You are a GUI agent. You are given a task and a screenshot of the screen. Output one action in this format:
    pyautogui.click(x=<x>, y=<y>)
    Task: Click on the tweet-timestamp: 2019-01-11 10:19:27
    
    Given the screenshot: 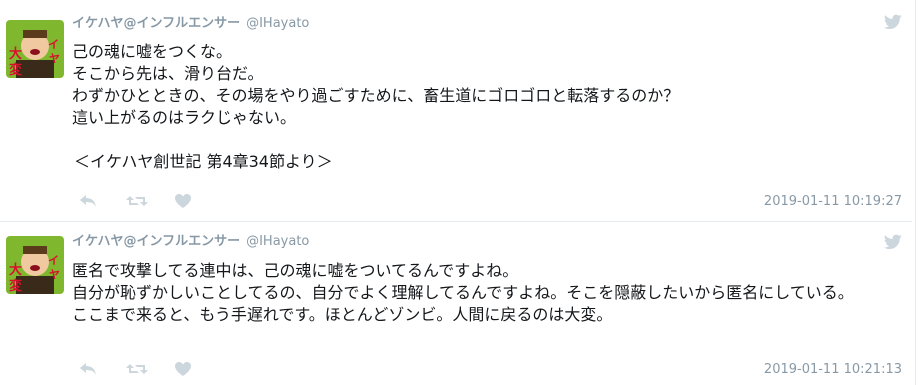 What is the action you would take?
    pyautogui.click(x=833, y=201)
    